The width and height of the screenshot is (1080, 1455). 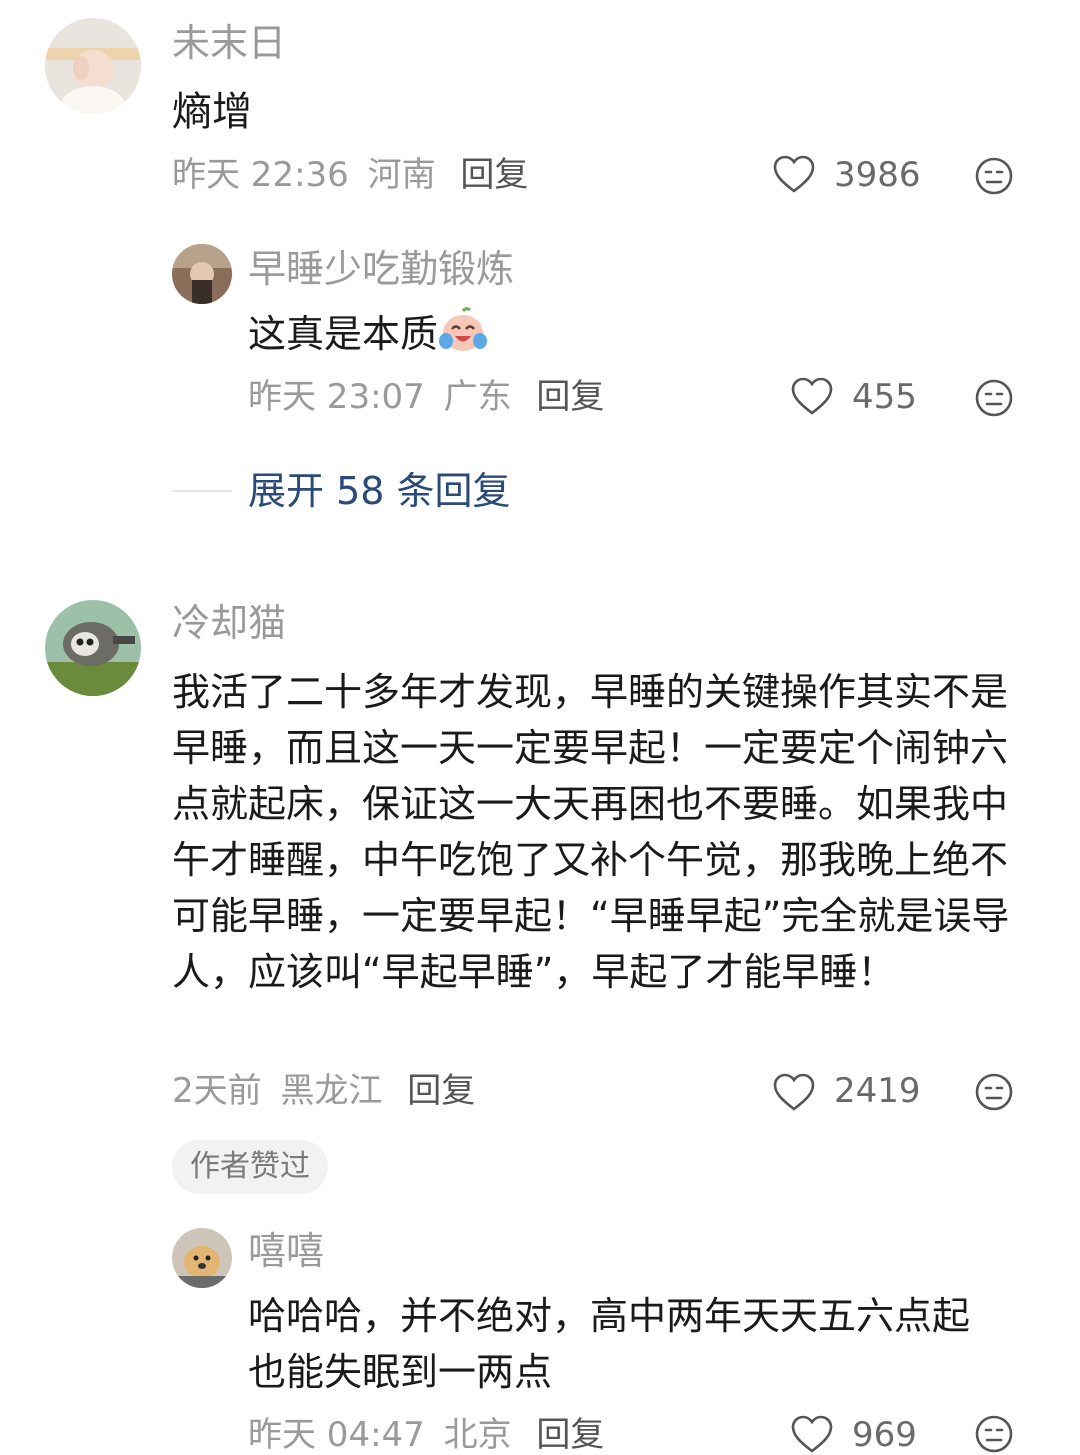 What do you see at coordinates (250, 1167) in the screenshot?
I see `author-liked-badge: 作者赞过` at bounding box center [250, 1167].